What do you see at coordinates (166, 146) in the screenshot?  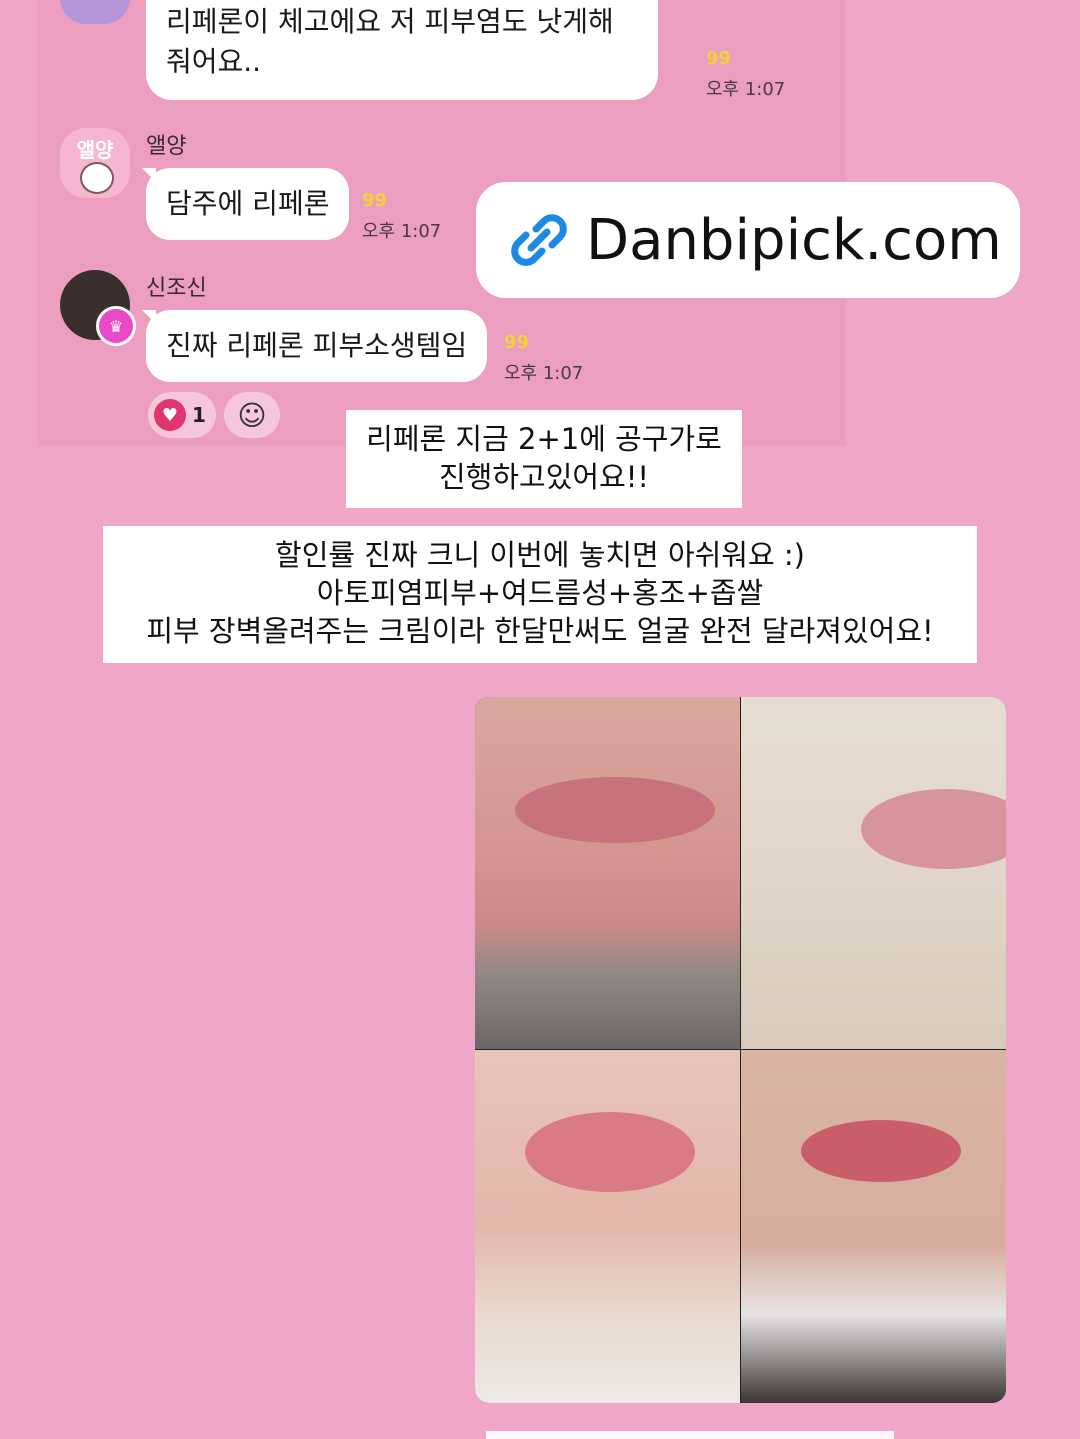 I see `sender-name: 앨양` at bounding box center [166, 146].